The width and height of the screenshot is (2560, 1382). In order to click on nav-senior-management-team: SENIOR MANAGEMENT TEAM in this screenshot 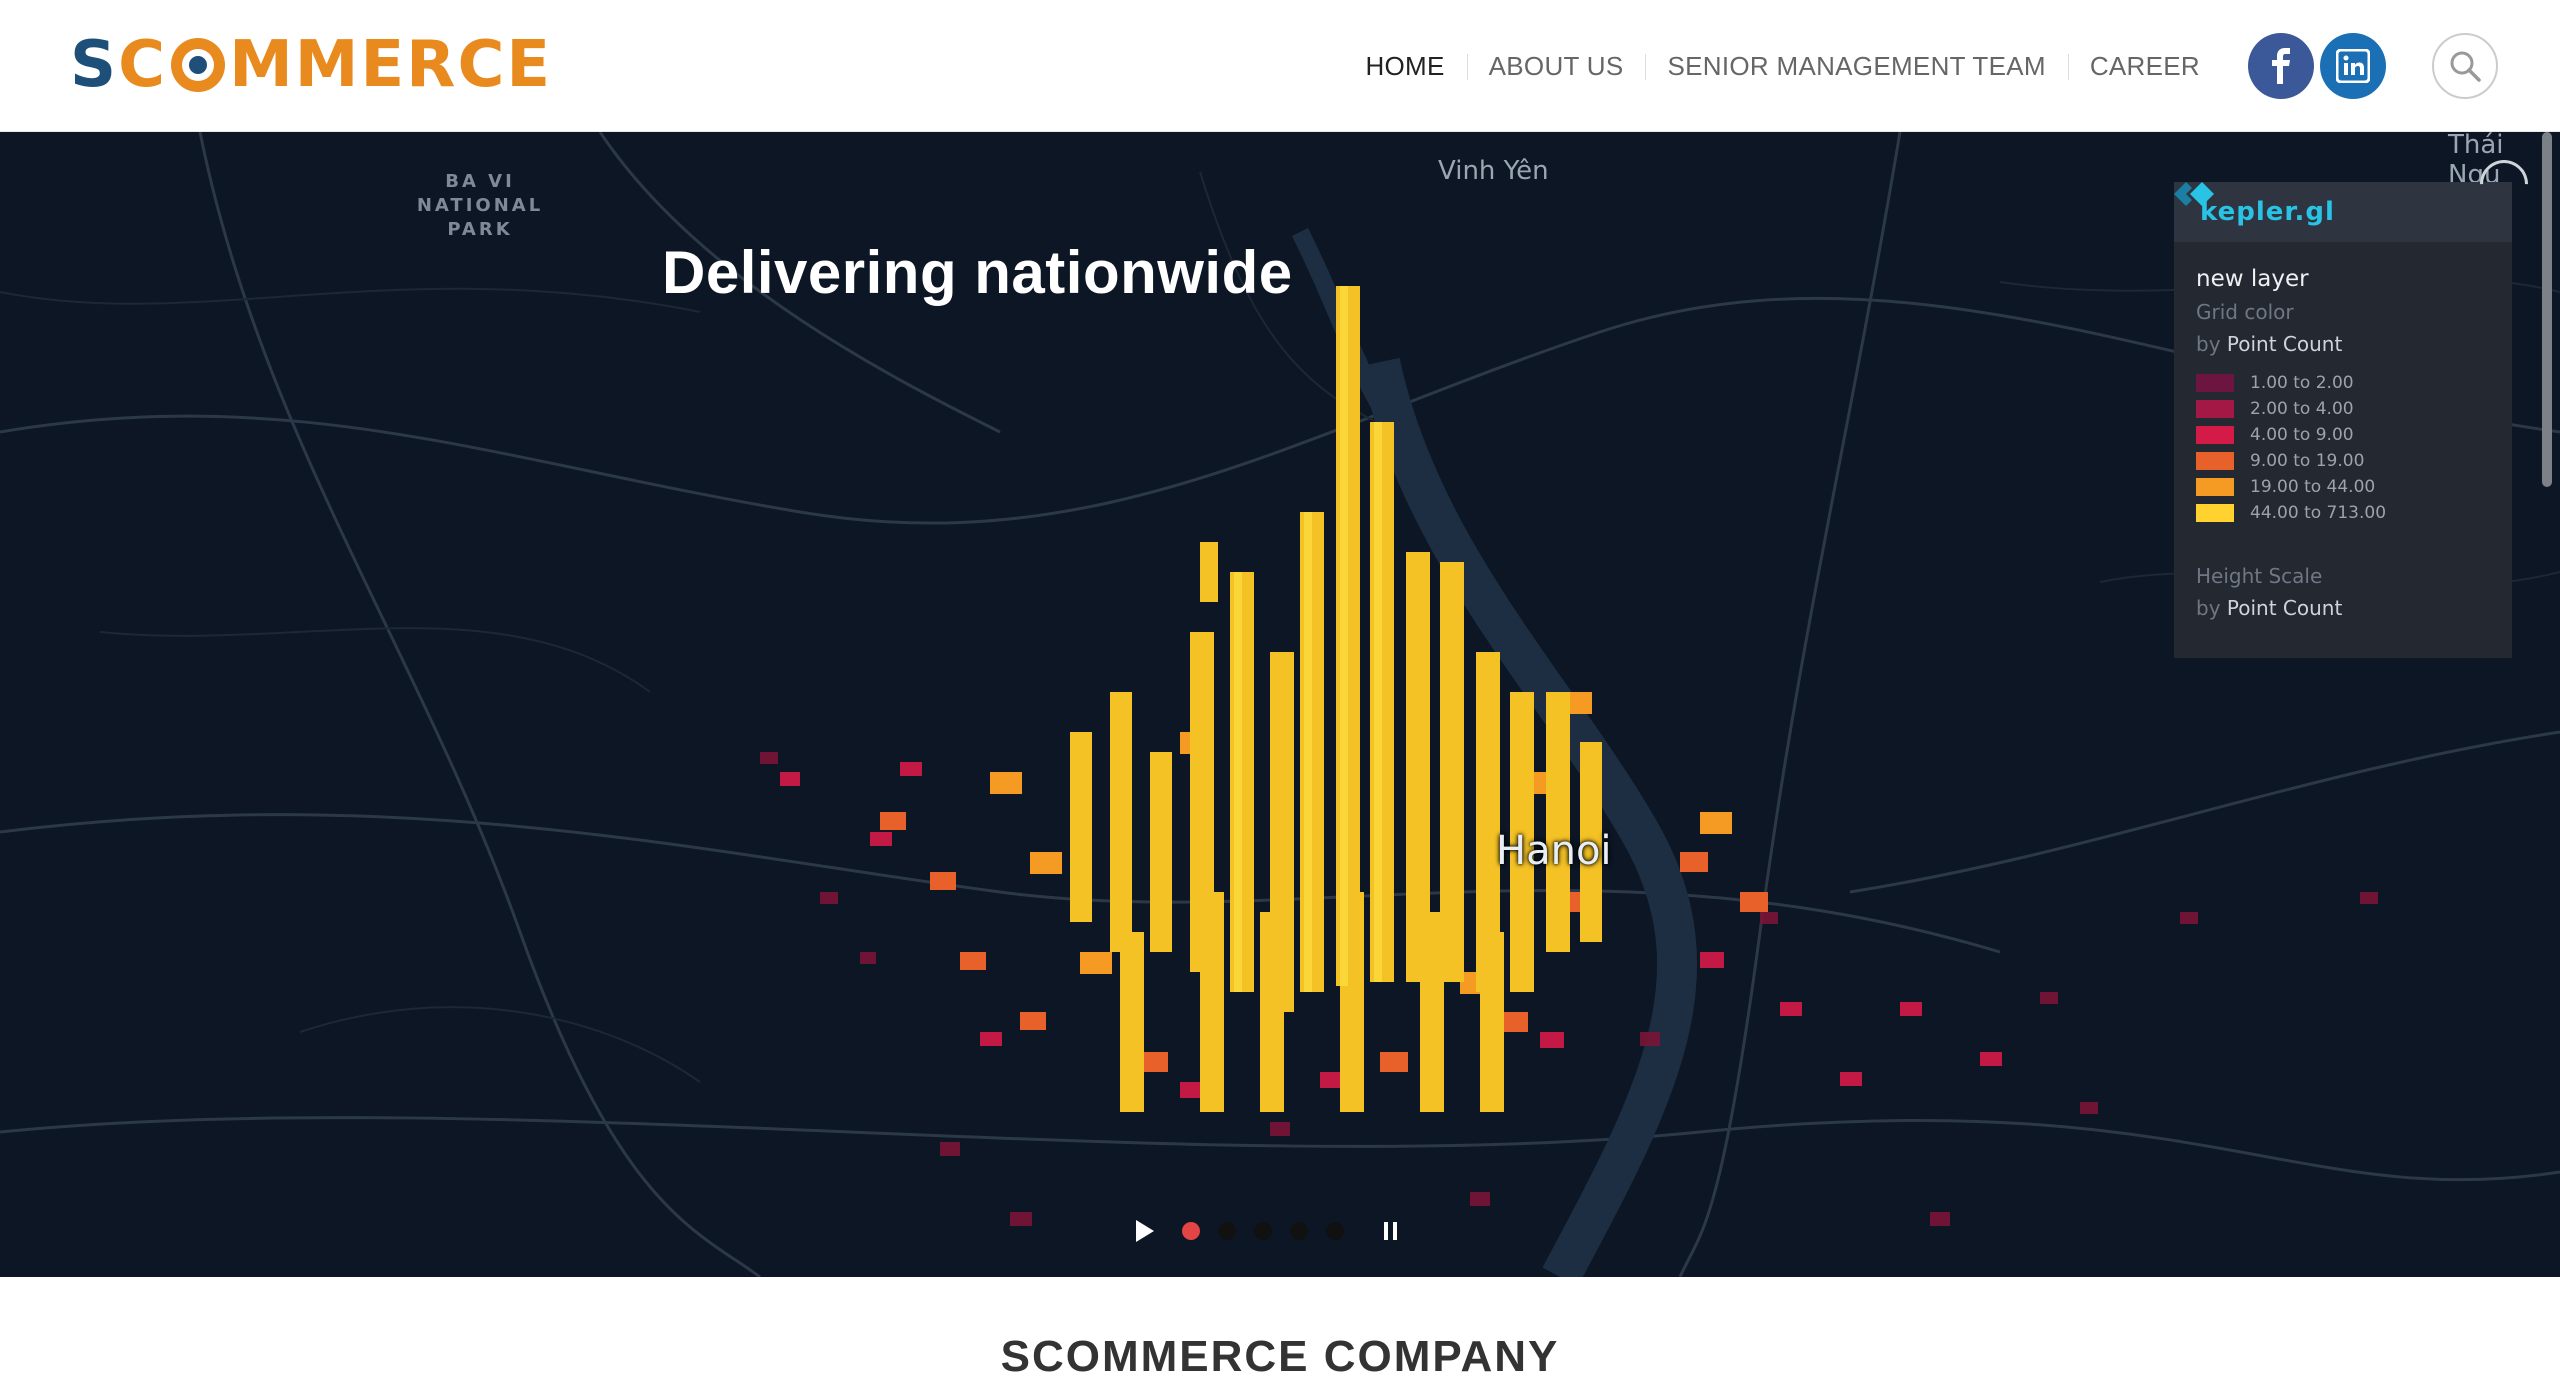, I will do `click(1856, 66)`.